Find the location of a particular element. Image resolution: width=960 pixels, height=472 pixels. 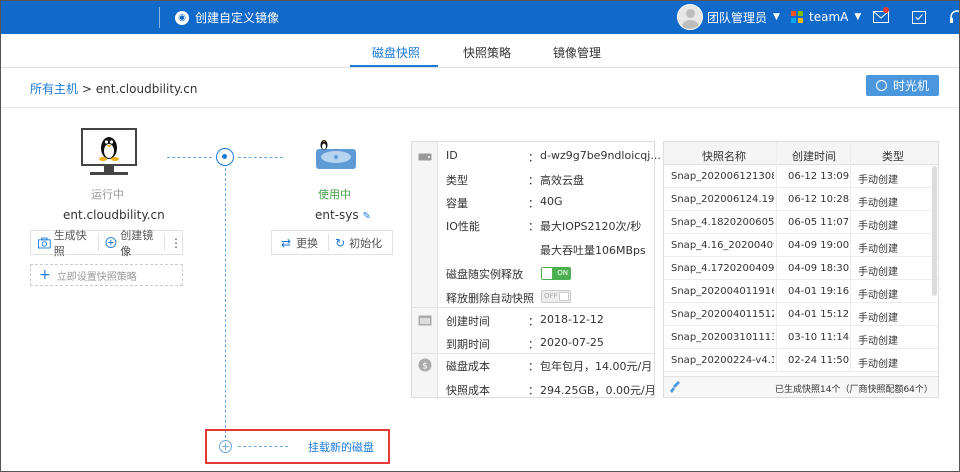

swap-icon: ⇄ is located at coordinates (286, 242).